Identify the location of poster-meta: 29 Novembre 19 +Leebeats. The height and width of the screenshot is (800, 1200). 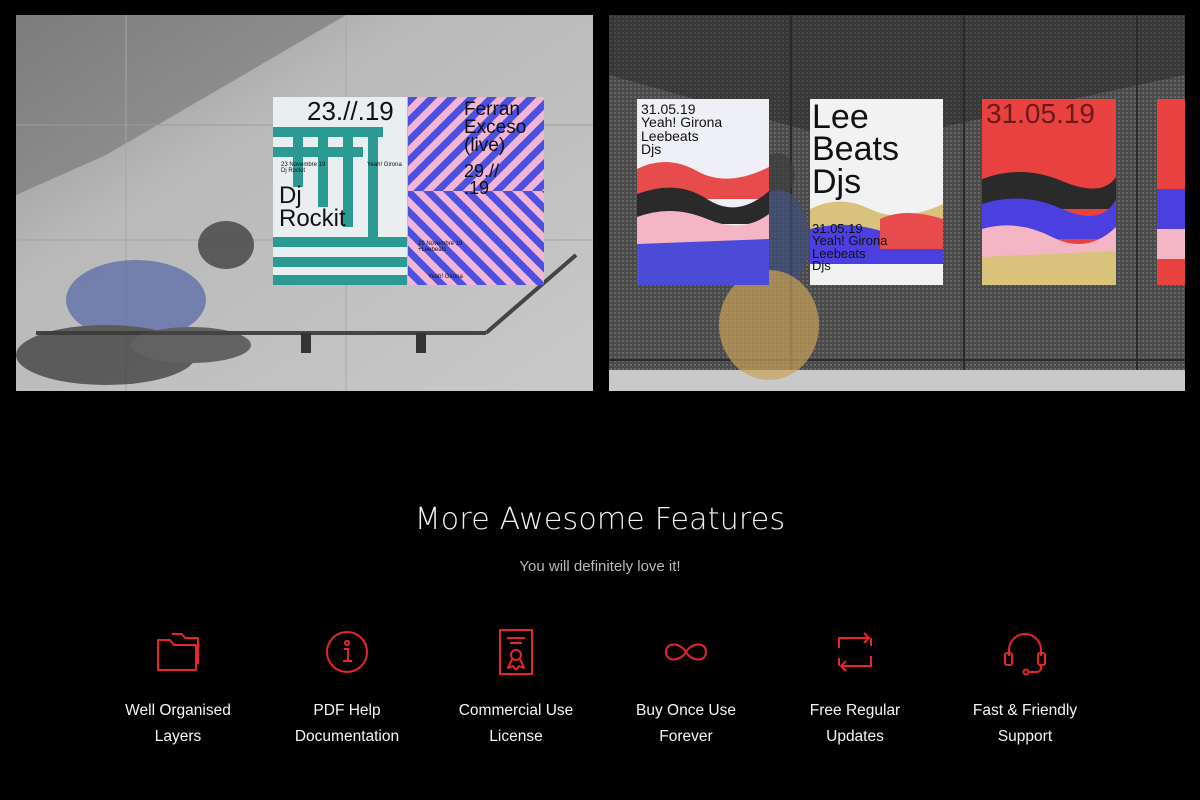
(440, 247).